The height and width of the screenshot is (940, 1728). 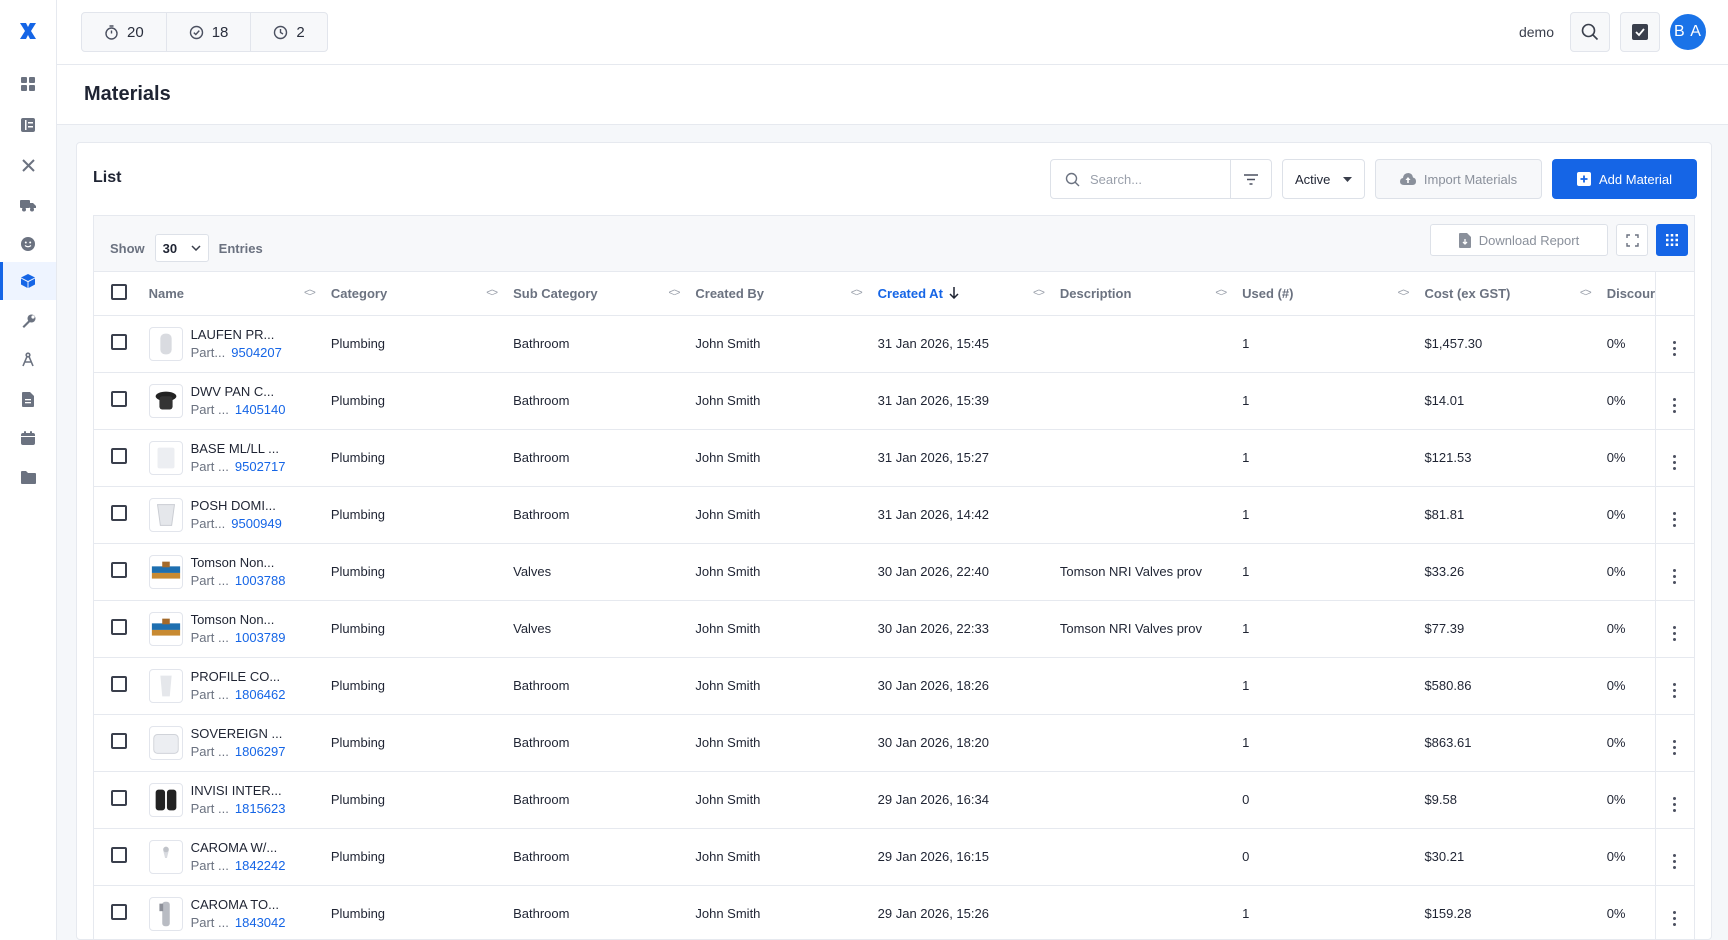 I want to click on column-header-used: Used (#) <>, so click(x=1325, y=294).